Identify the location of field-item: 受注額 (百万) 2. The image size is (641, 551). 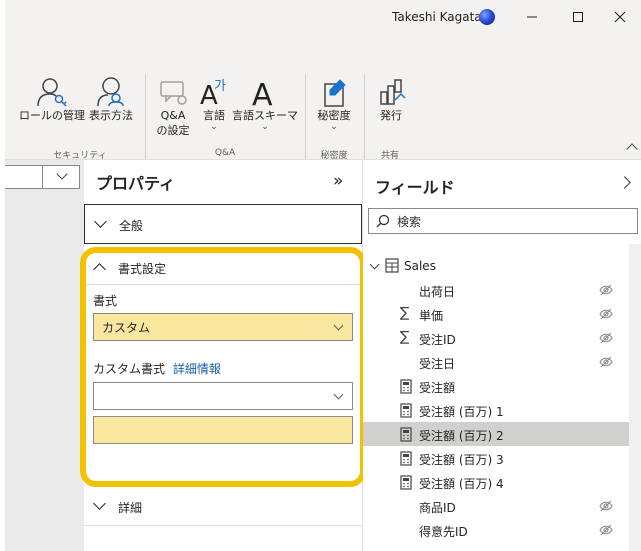
(496, 434).